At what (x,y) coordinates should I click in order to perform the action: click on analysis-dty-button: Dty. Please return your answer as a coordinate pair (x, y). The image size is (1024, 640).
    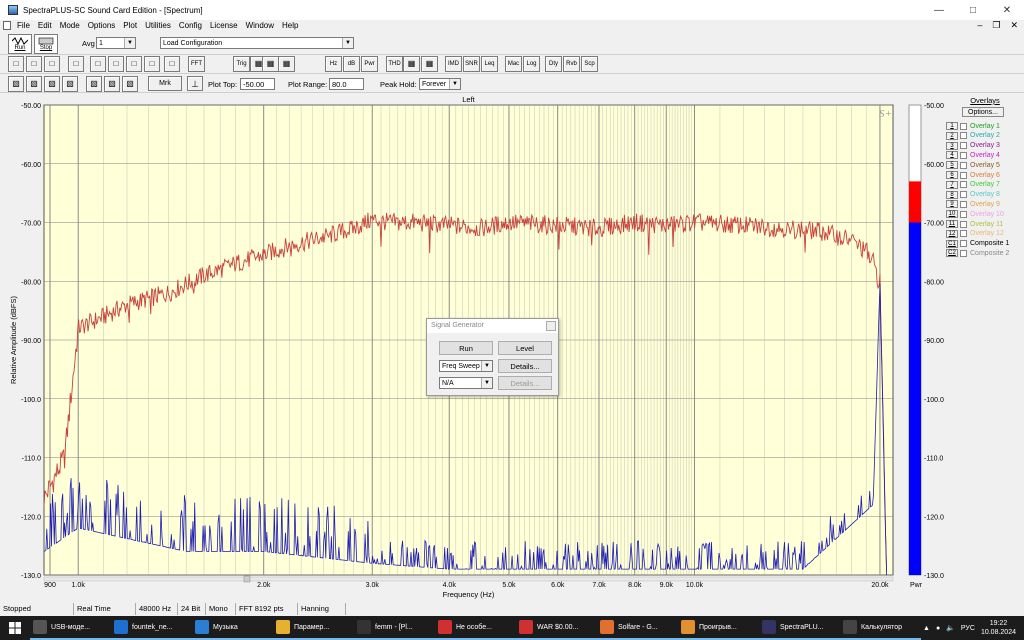
    Looking at the image, I should click on (553, 64).